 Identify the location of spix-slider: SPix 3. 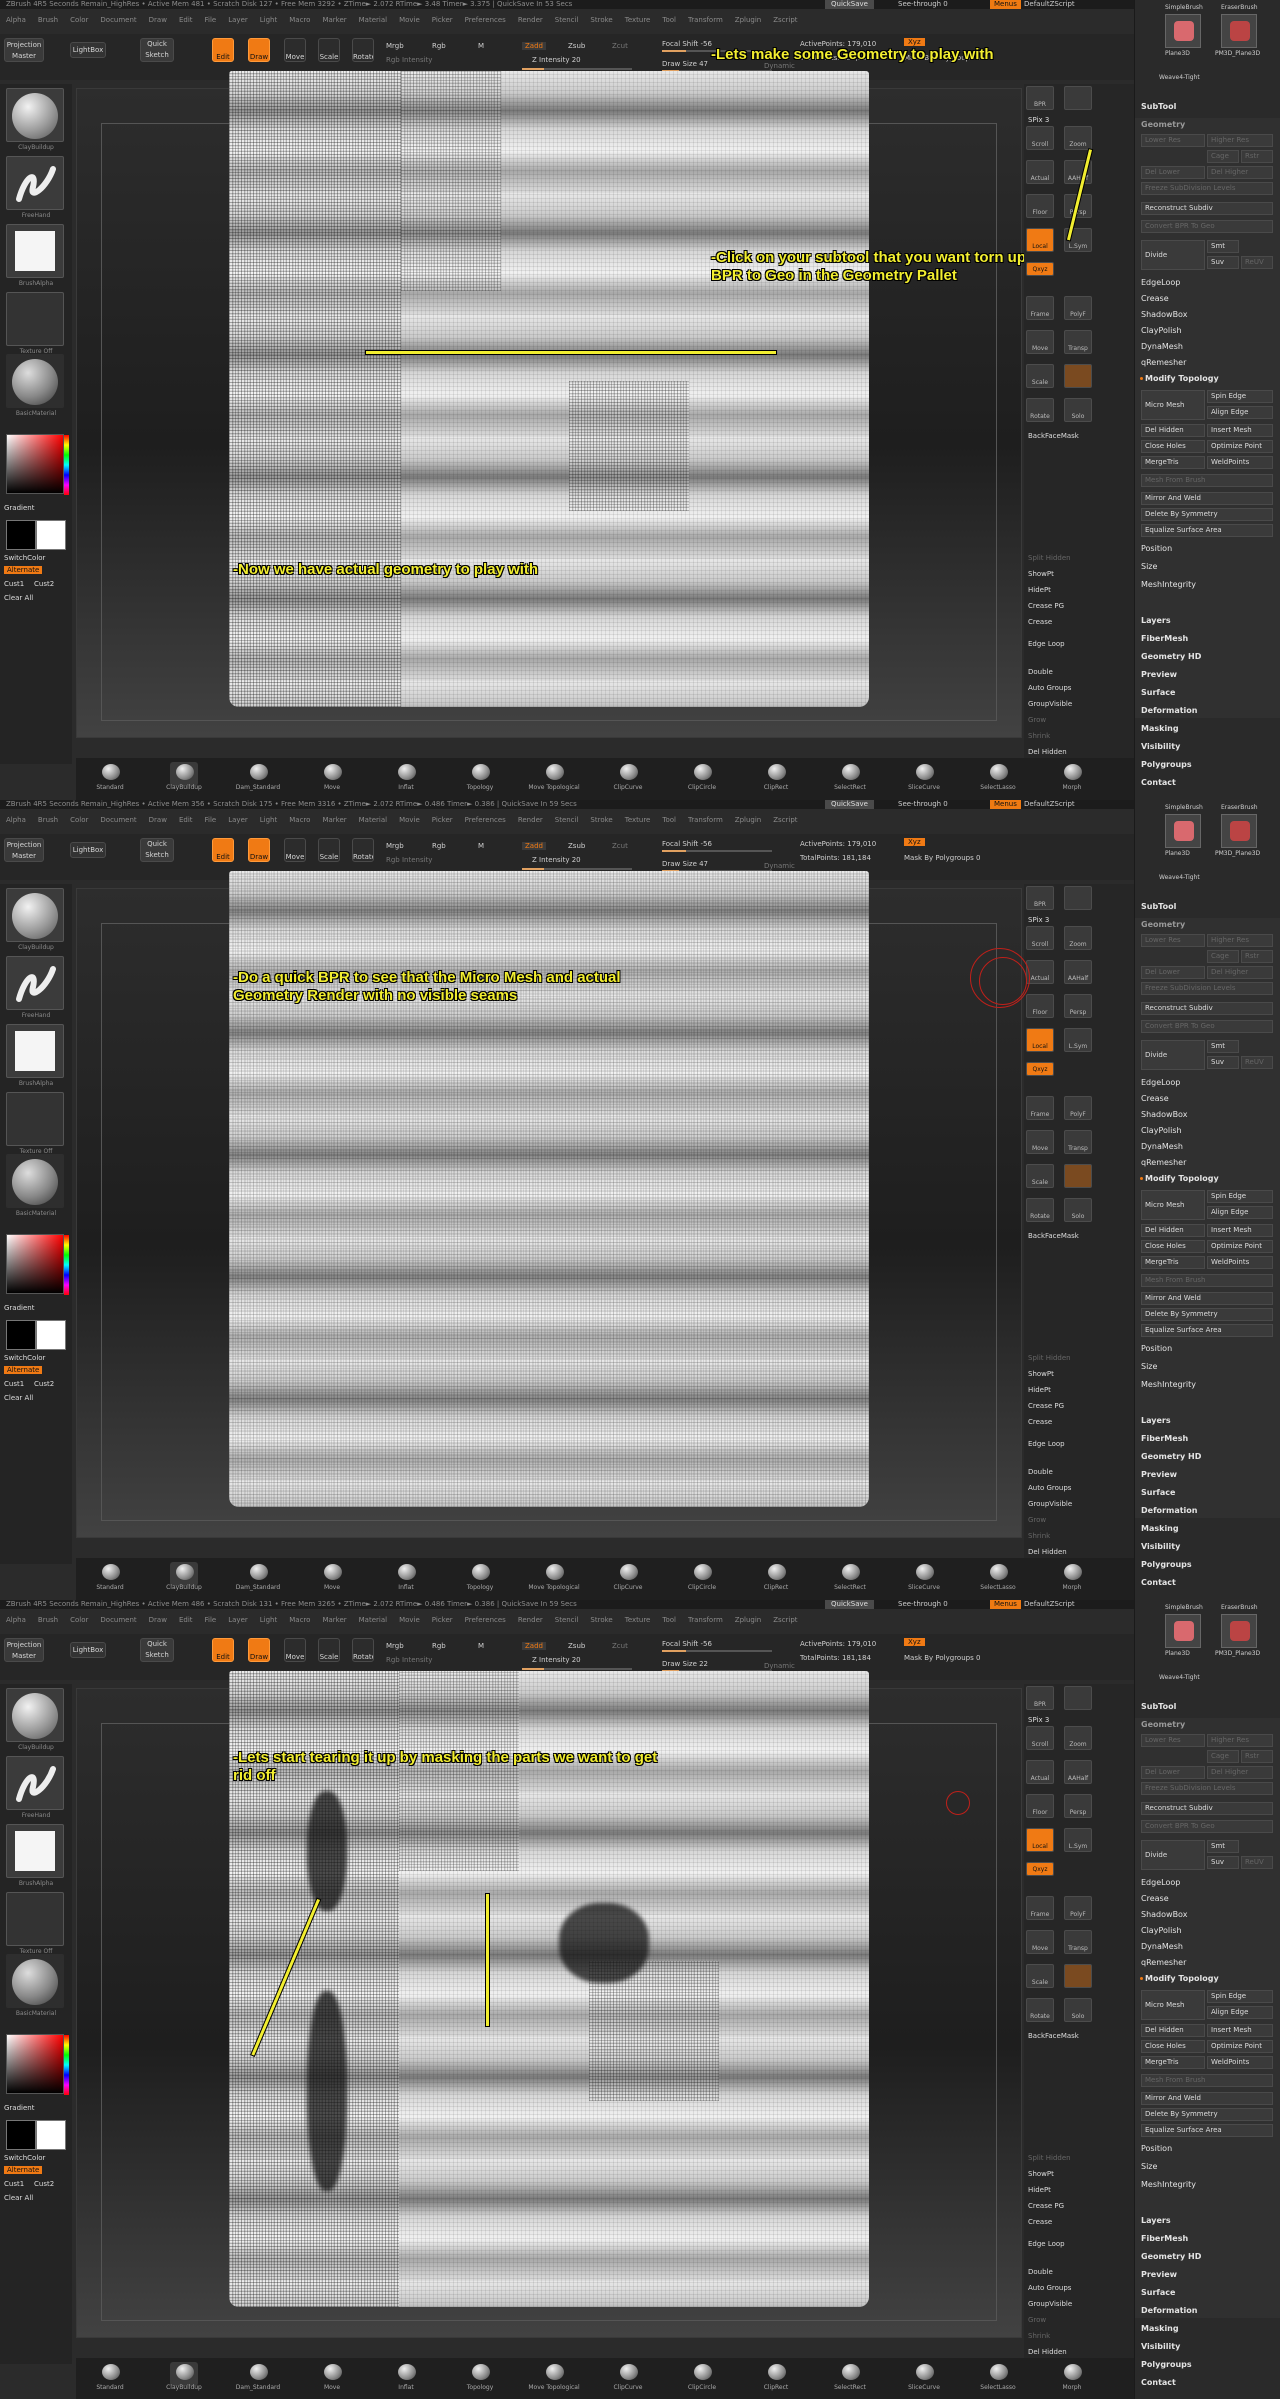
(1038, 1720).